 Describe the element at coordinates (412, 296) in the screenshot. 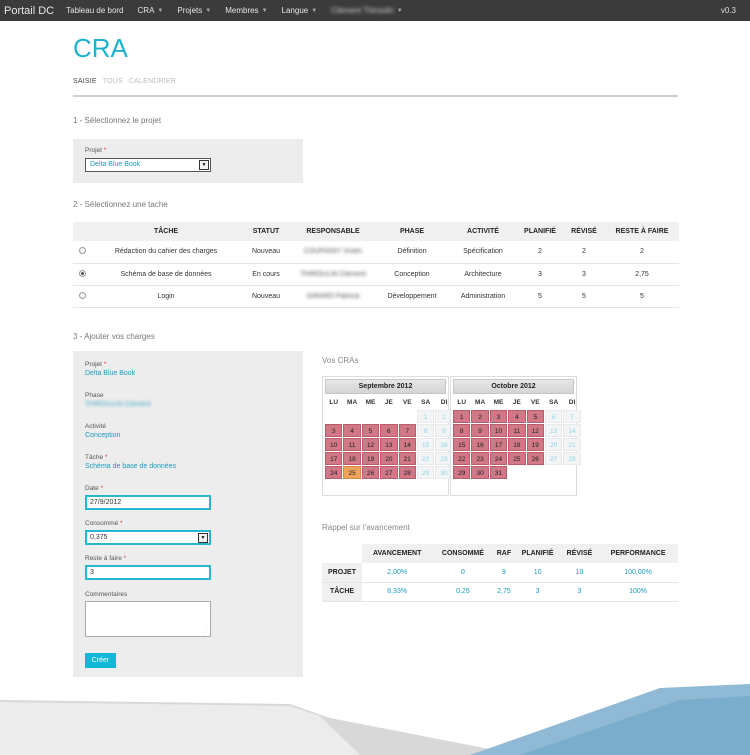

I see `task-phase: Développement` at that location.